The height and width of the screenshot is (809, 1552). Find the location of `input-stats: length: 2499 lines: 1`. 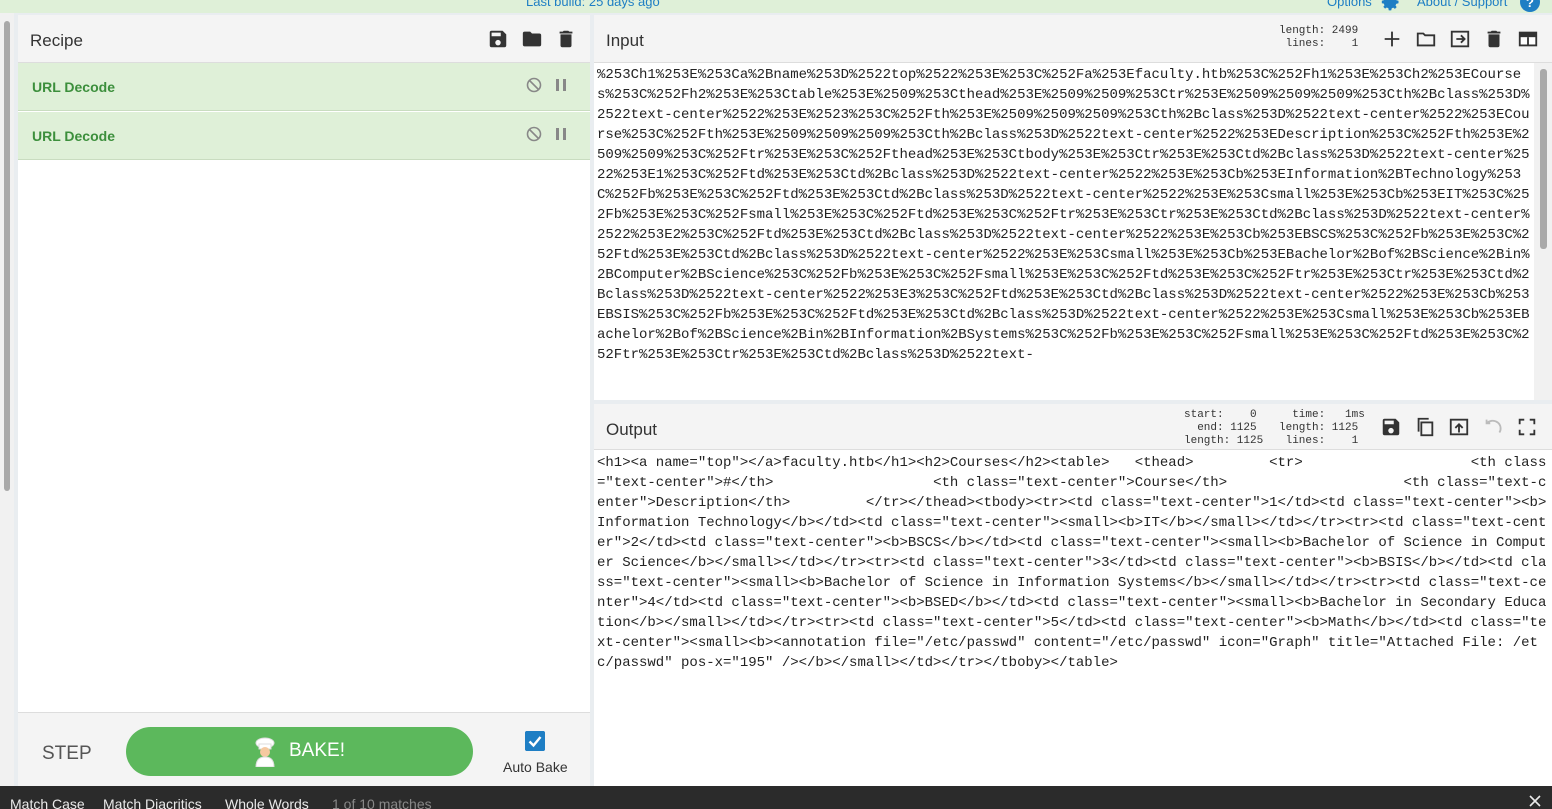

input-stats: length: 2499 lines: 1 is located at coordinates (1319, 37).